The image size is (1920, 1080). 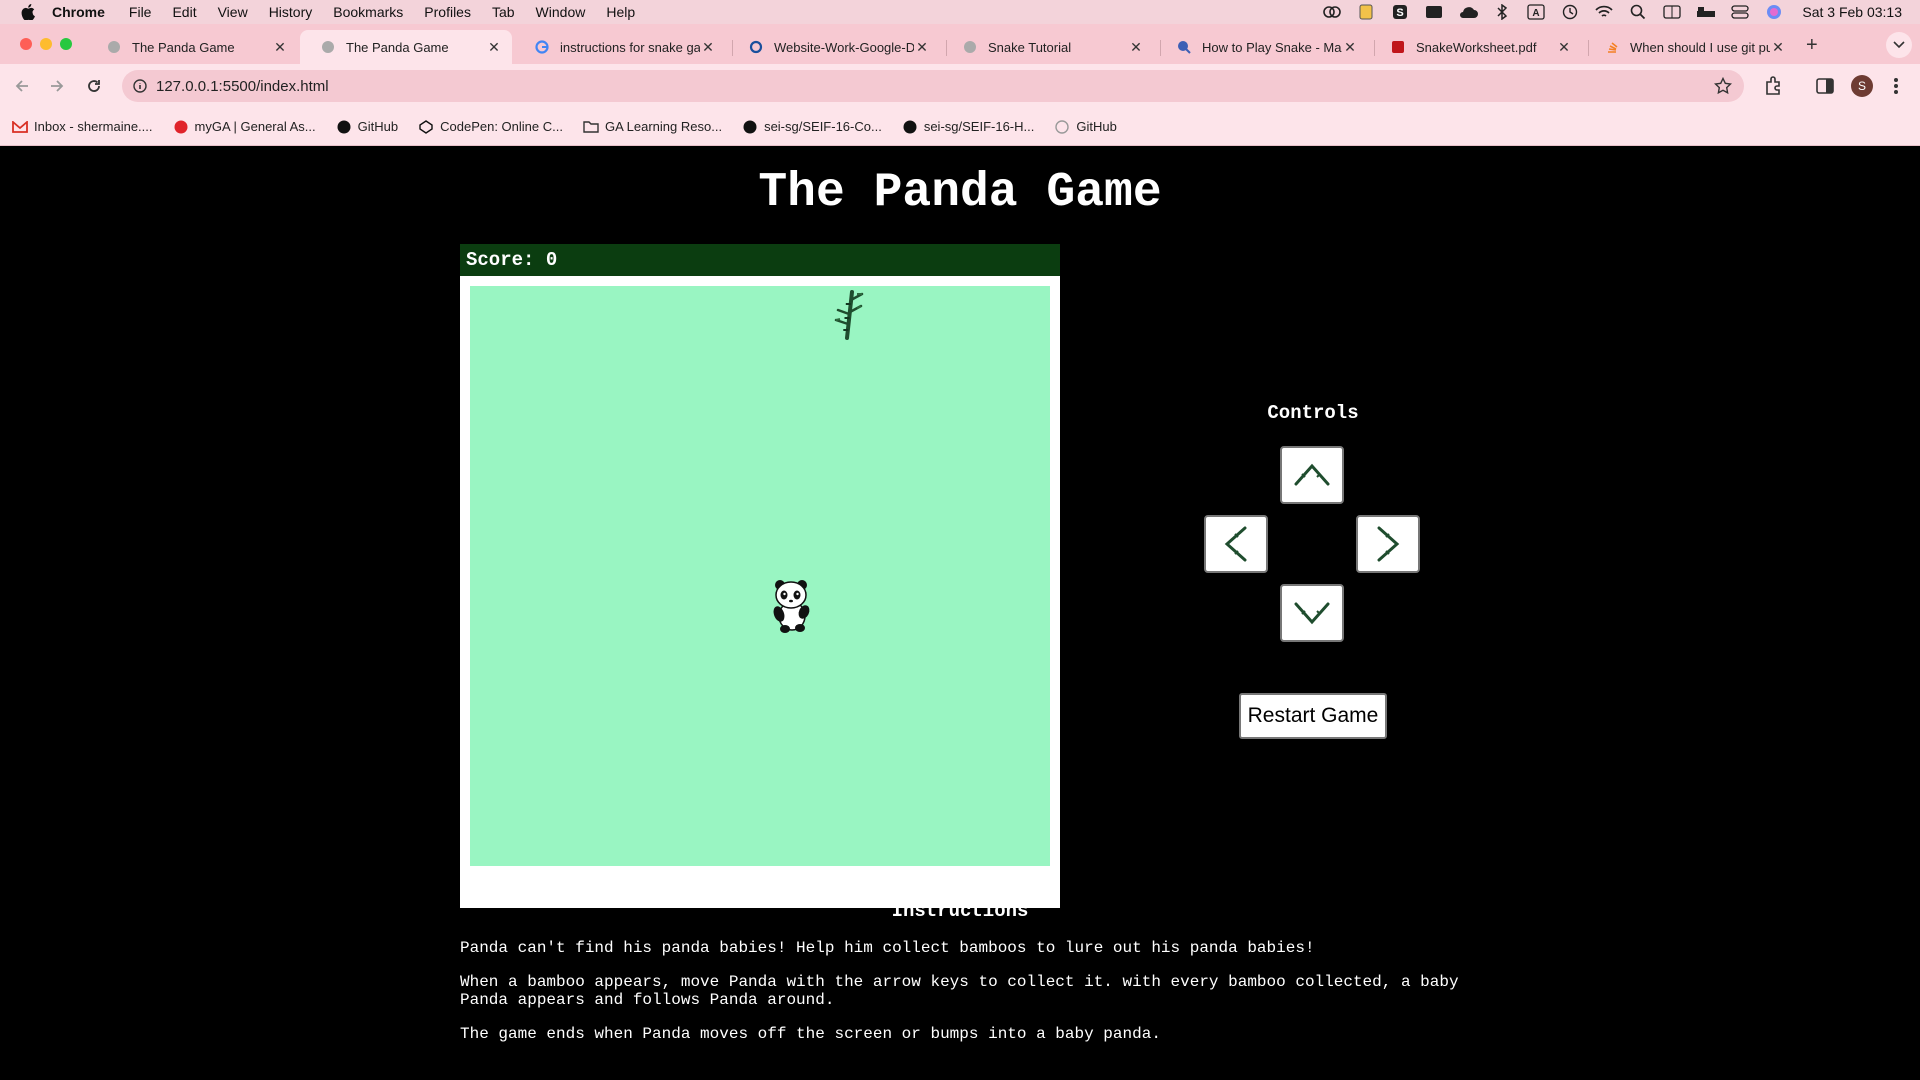 I want to click on ga-icon, so click(x=181, y=127).